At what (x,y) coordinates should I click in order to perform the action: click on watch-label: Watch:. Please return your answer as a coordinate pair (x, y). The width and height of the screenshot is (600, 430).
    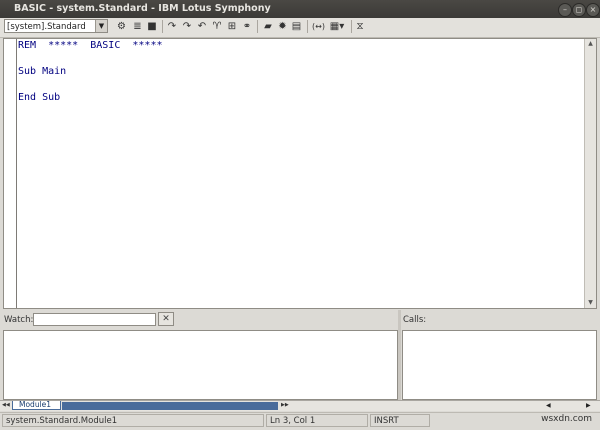
    Looking at the image, I should click on (19, 320).